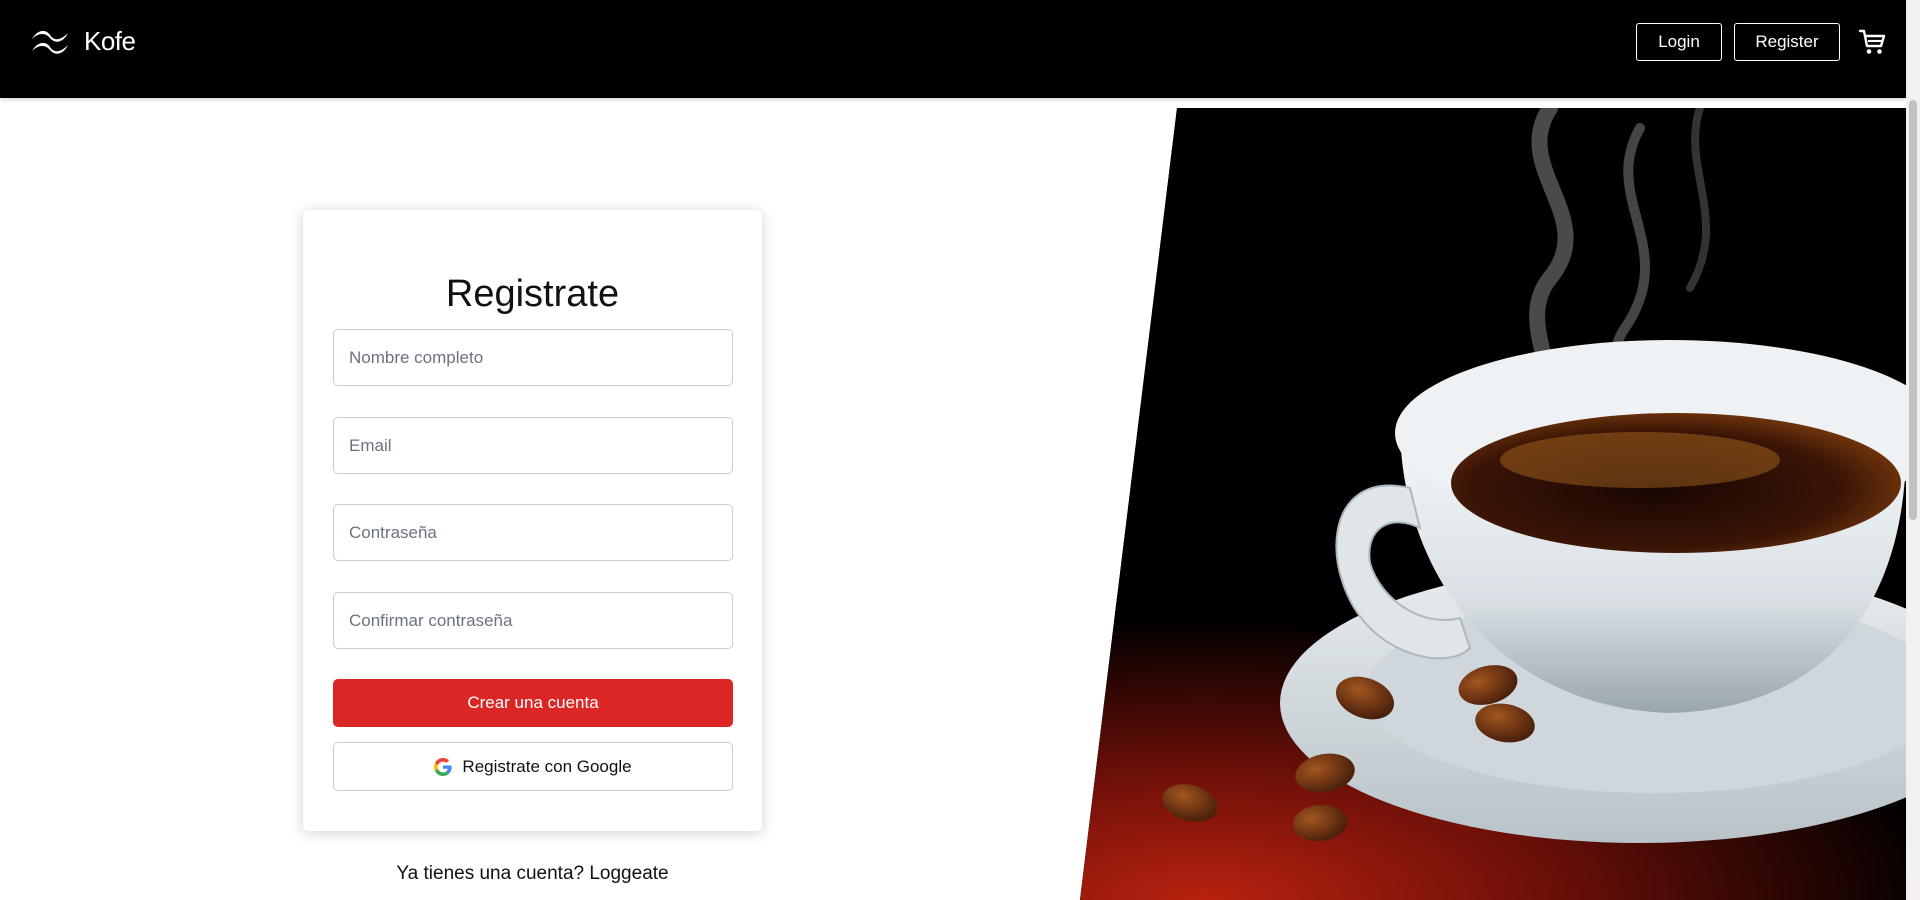  Describe the element at coordinates (547, 766) in the screenshot. I see `google-button-label: Registrate con Google` at that location.